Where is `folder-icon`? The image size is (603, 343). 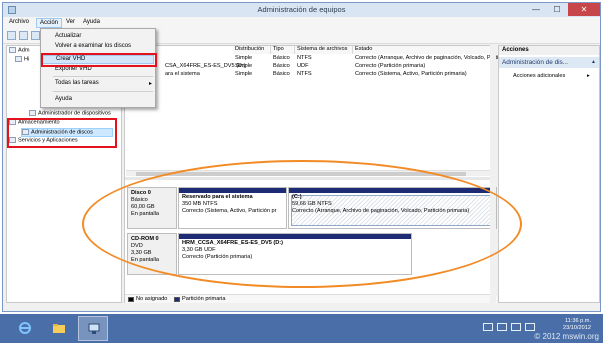 folder-icon is located at coordinates (59, 328).